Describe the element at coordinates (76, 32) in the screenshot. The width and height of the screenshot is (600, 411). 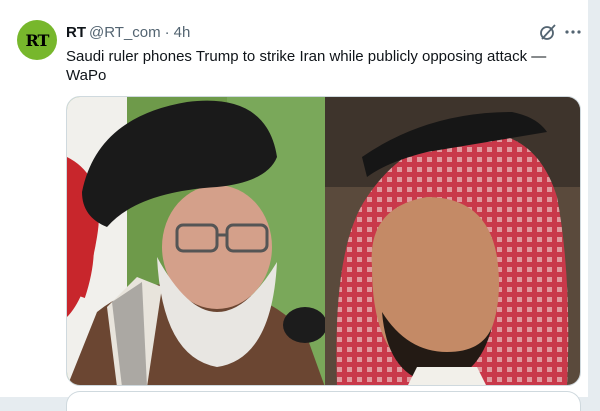
I see `author-name: RT` at that location.